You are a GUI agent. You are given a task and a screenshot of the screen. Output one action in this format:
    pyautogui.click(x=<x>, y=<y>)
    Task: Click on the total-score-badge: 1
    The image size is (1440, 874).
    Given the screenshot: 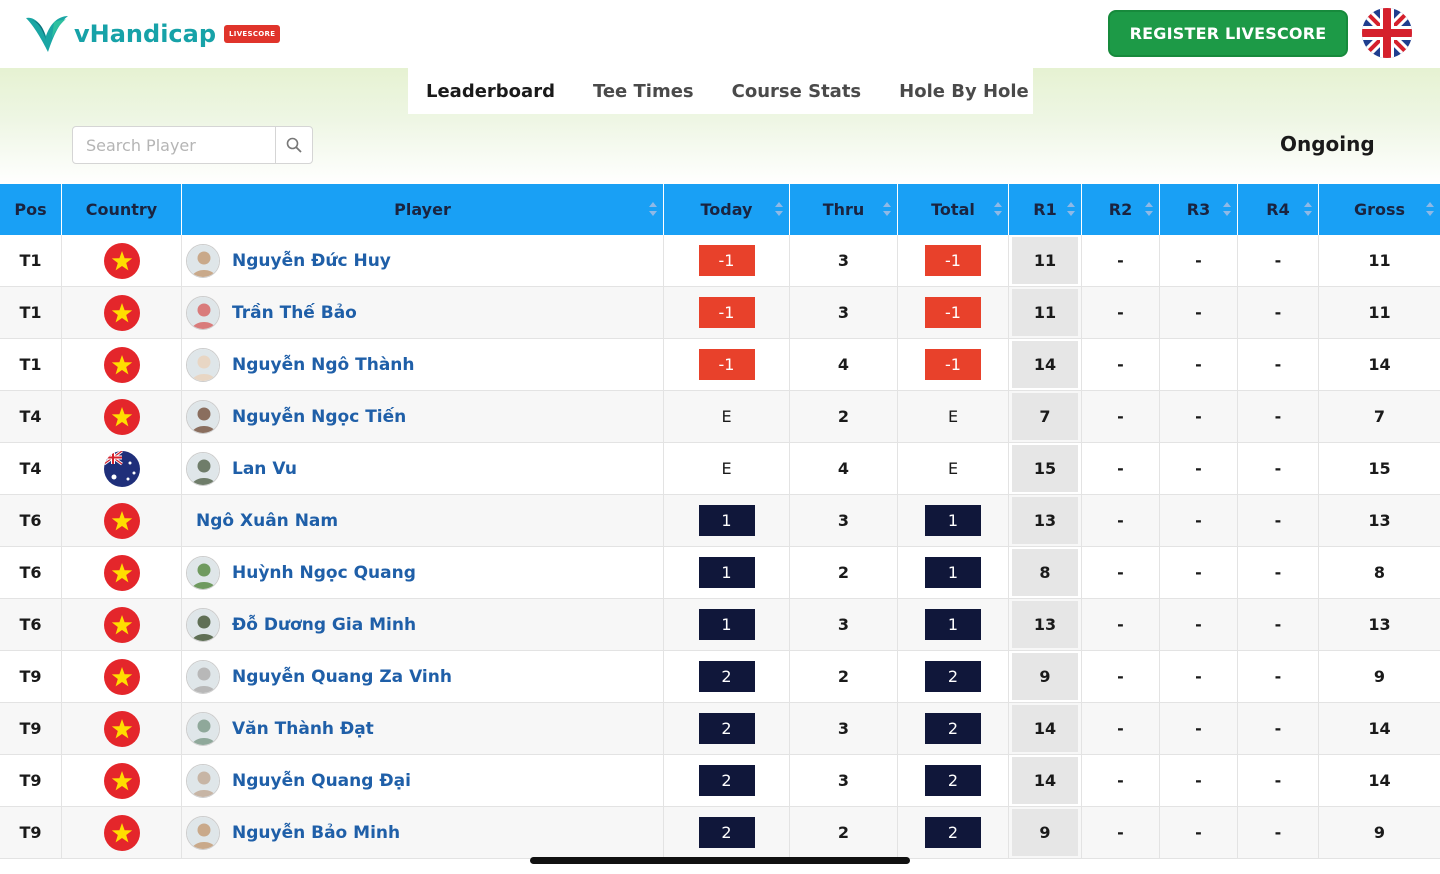 What is the action you would take?
    pyautogui.click(x=953, y=572)
    